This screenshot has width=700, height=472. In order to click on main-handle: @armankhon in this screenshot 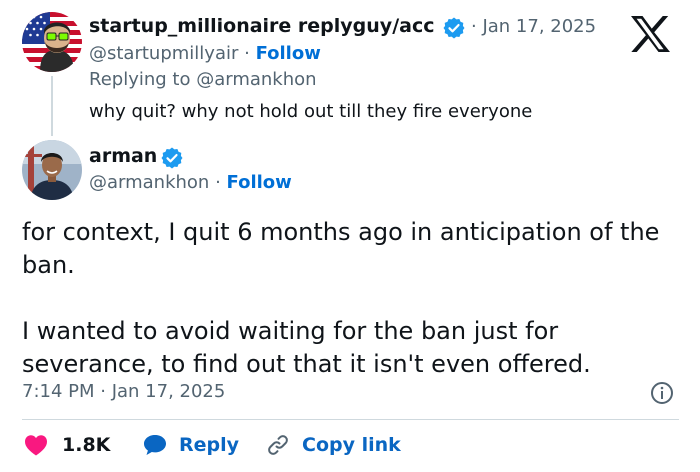, I will do `click(149, 182)`.